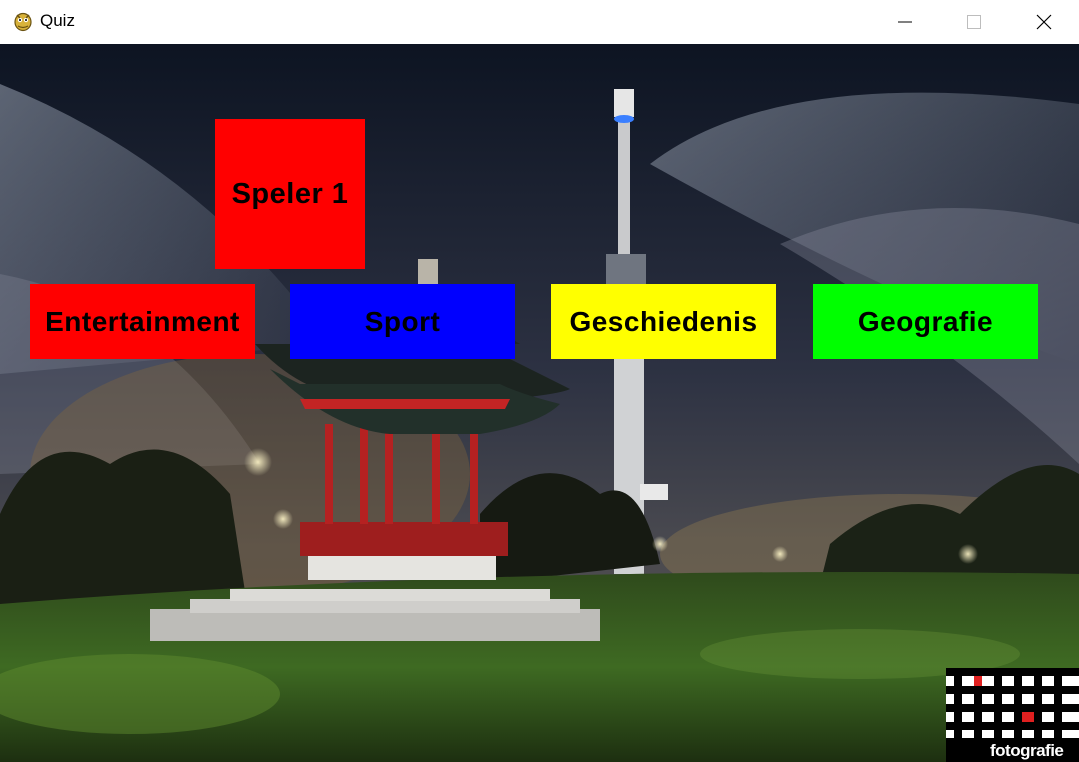 The height and width of the screenshot is (762, 1079). What do you see at coordinates (142, 321) in the screenshot?
I see `category-entertainment-button: Entertainment` at bounding box center [142, 321].